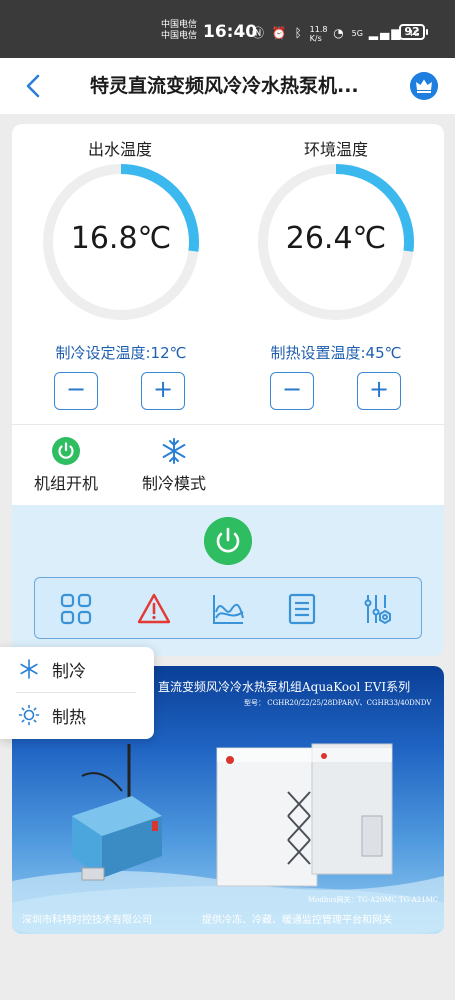  I want to click on nfc-icon: Ⓝ, so click(259, 33).